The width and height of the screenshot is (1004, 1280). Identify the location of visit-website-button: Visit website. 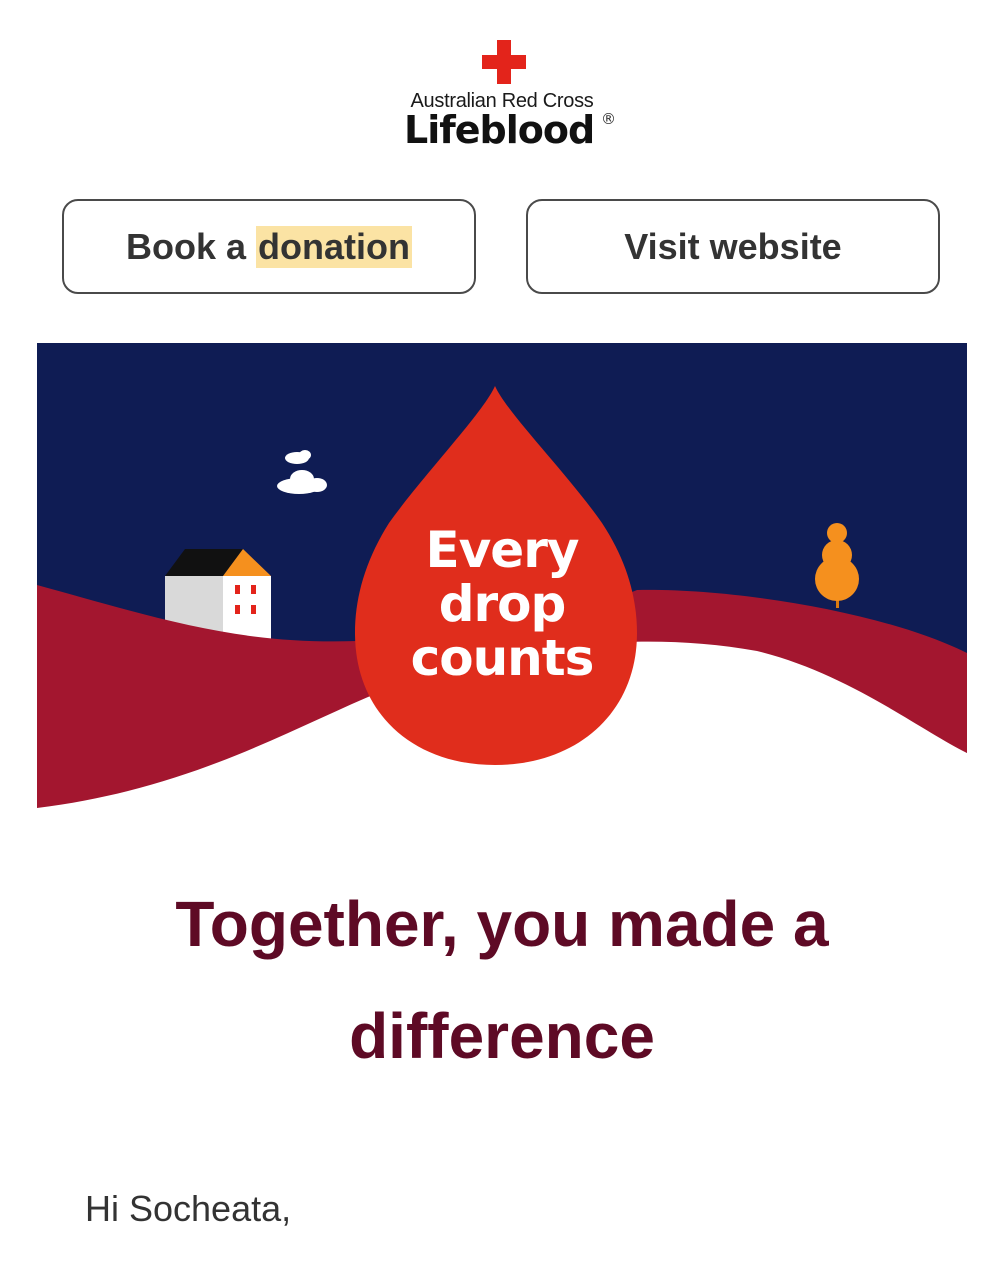
(733, 246).